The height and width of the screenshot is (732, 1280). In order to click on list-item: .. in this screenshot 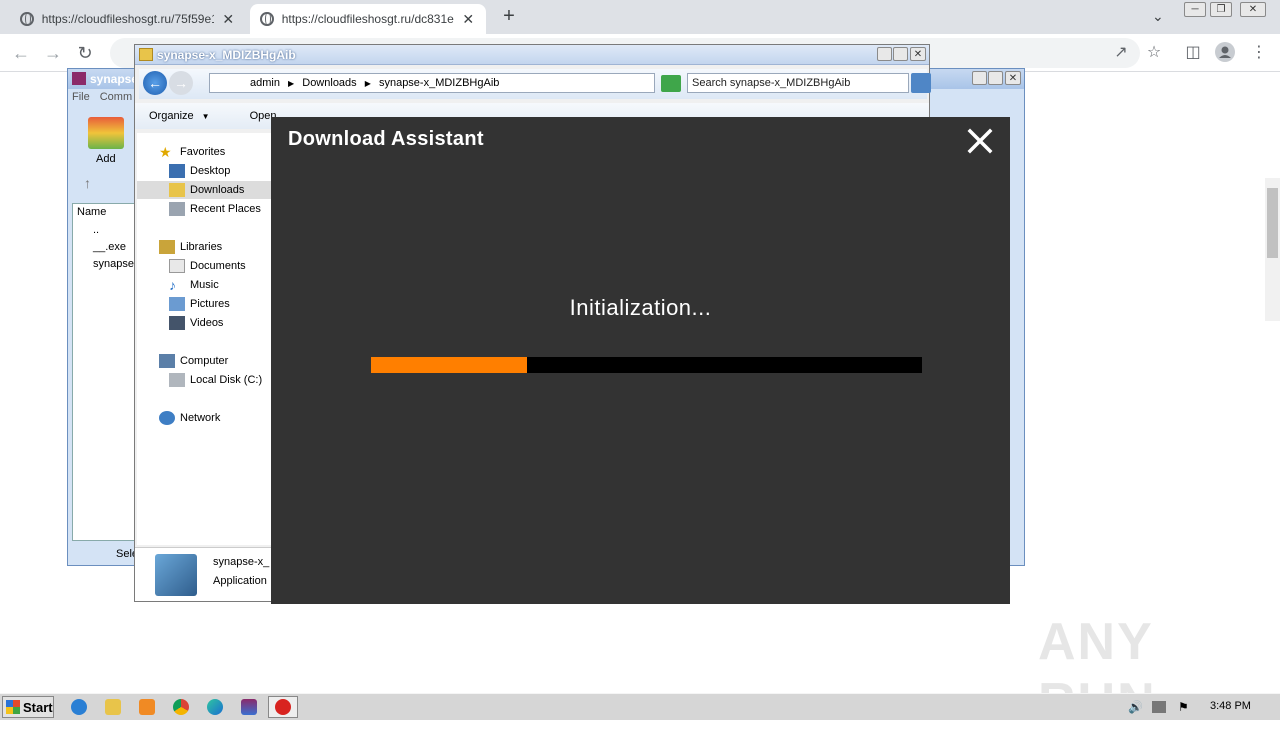, I will do `click(96, 230)`.